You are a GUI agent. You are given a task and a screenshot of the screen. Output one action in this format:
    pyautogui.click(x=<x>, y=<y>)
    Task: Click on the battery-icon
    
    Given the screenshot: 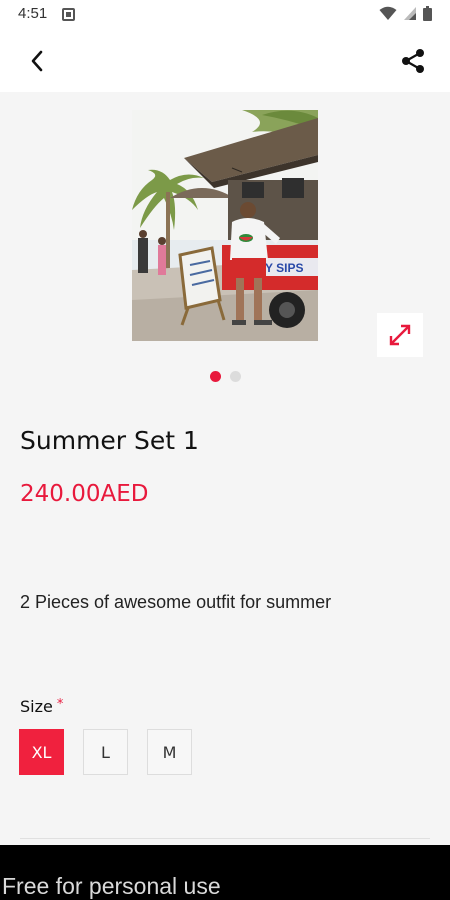 What is the action you would take?
    pyautogui.click(x=427, y=13)
    